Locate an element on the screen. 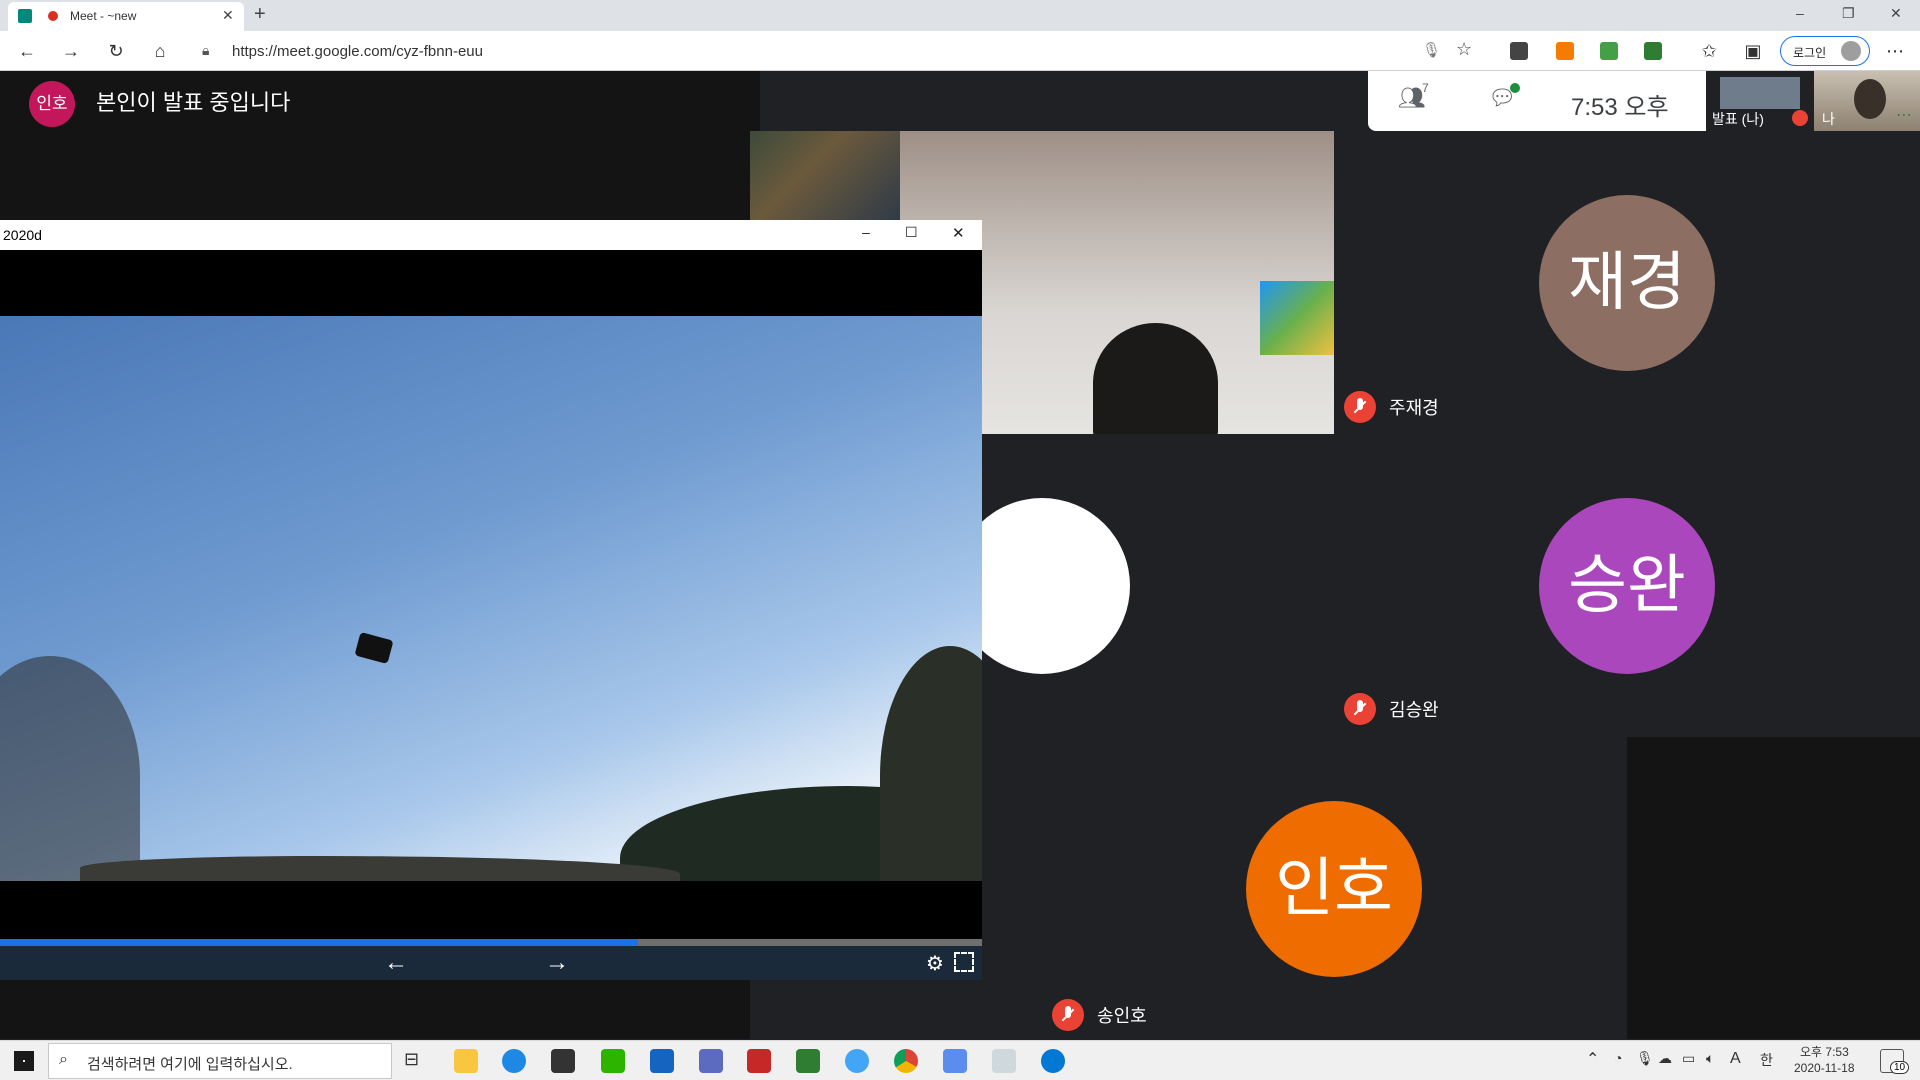 The width and height of the screenshot is (1920, 1080). chrome-icon is located at coordinates (906, 1061).